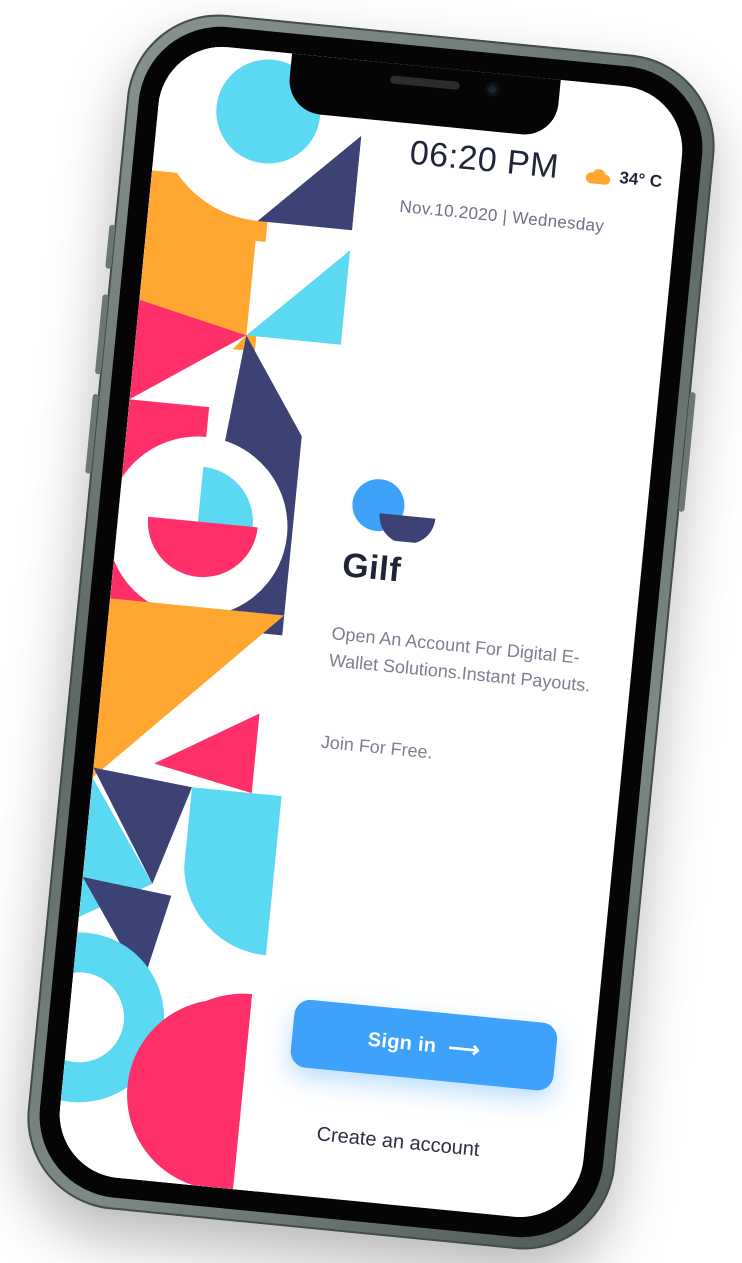 The image size is (742, 1263). What do you see at coordinates (398, 1142) in the screenshot?
I see `create-account-link: Create an account` at bounding box center [398, 1142].